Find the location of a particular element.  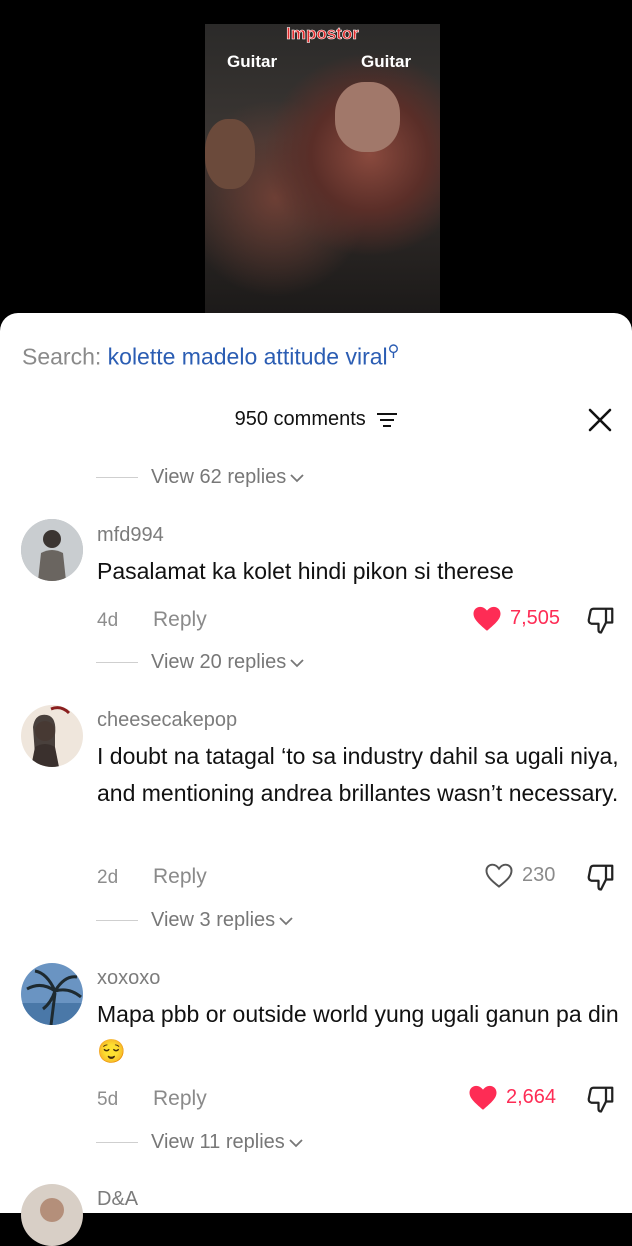

view-replies-button: View 62 replies is located at coordinates (200, 477).